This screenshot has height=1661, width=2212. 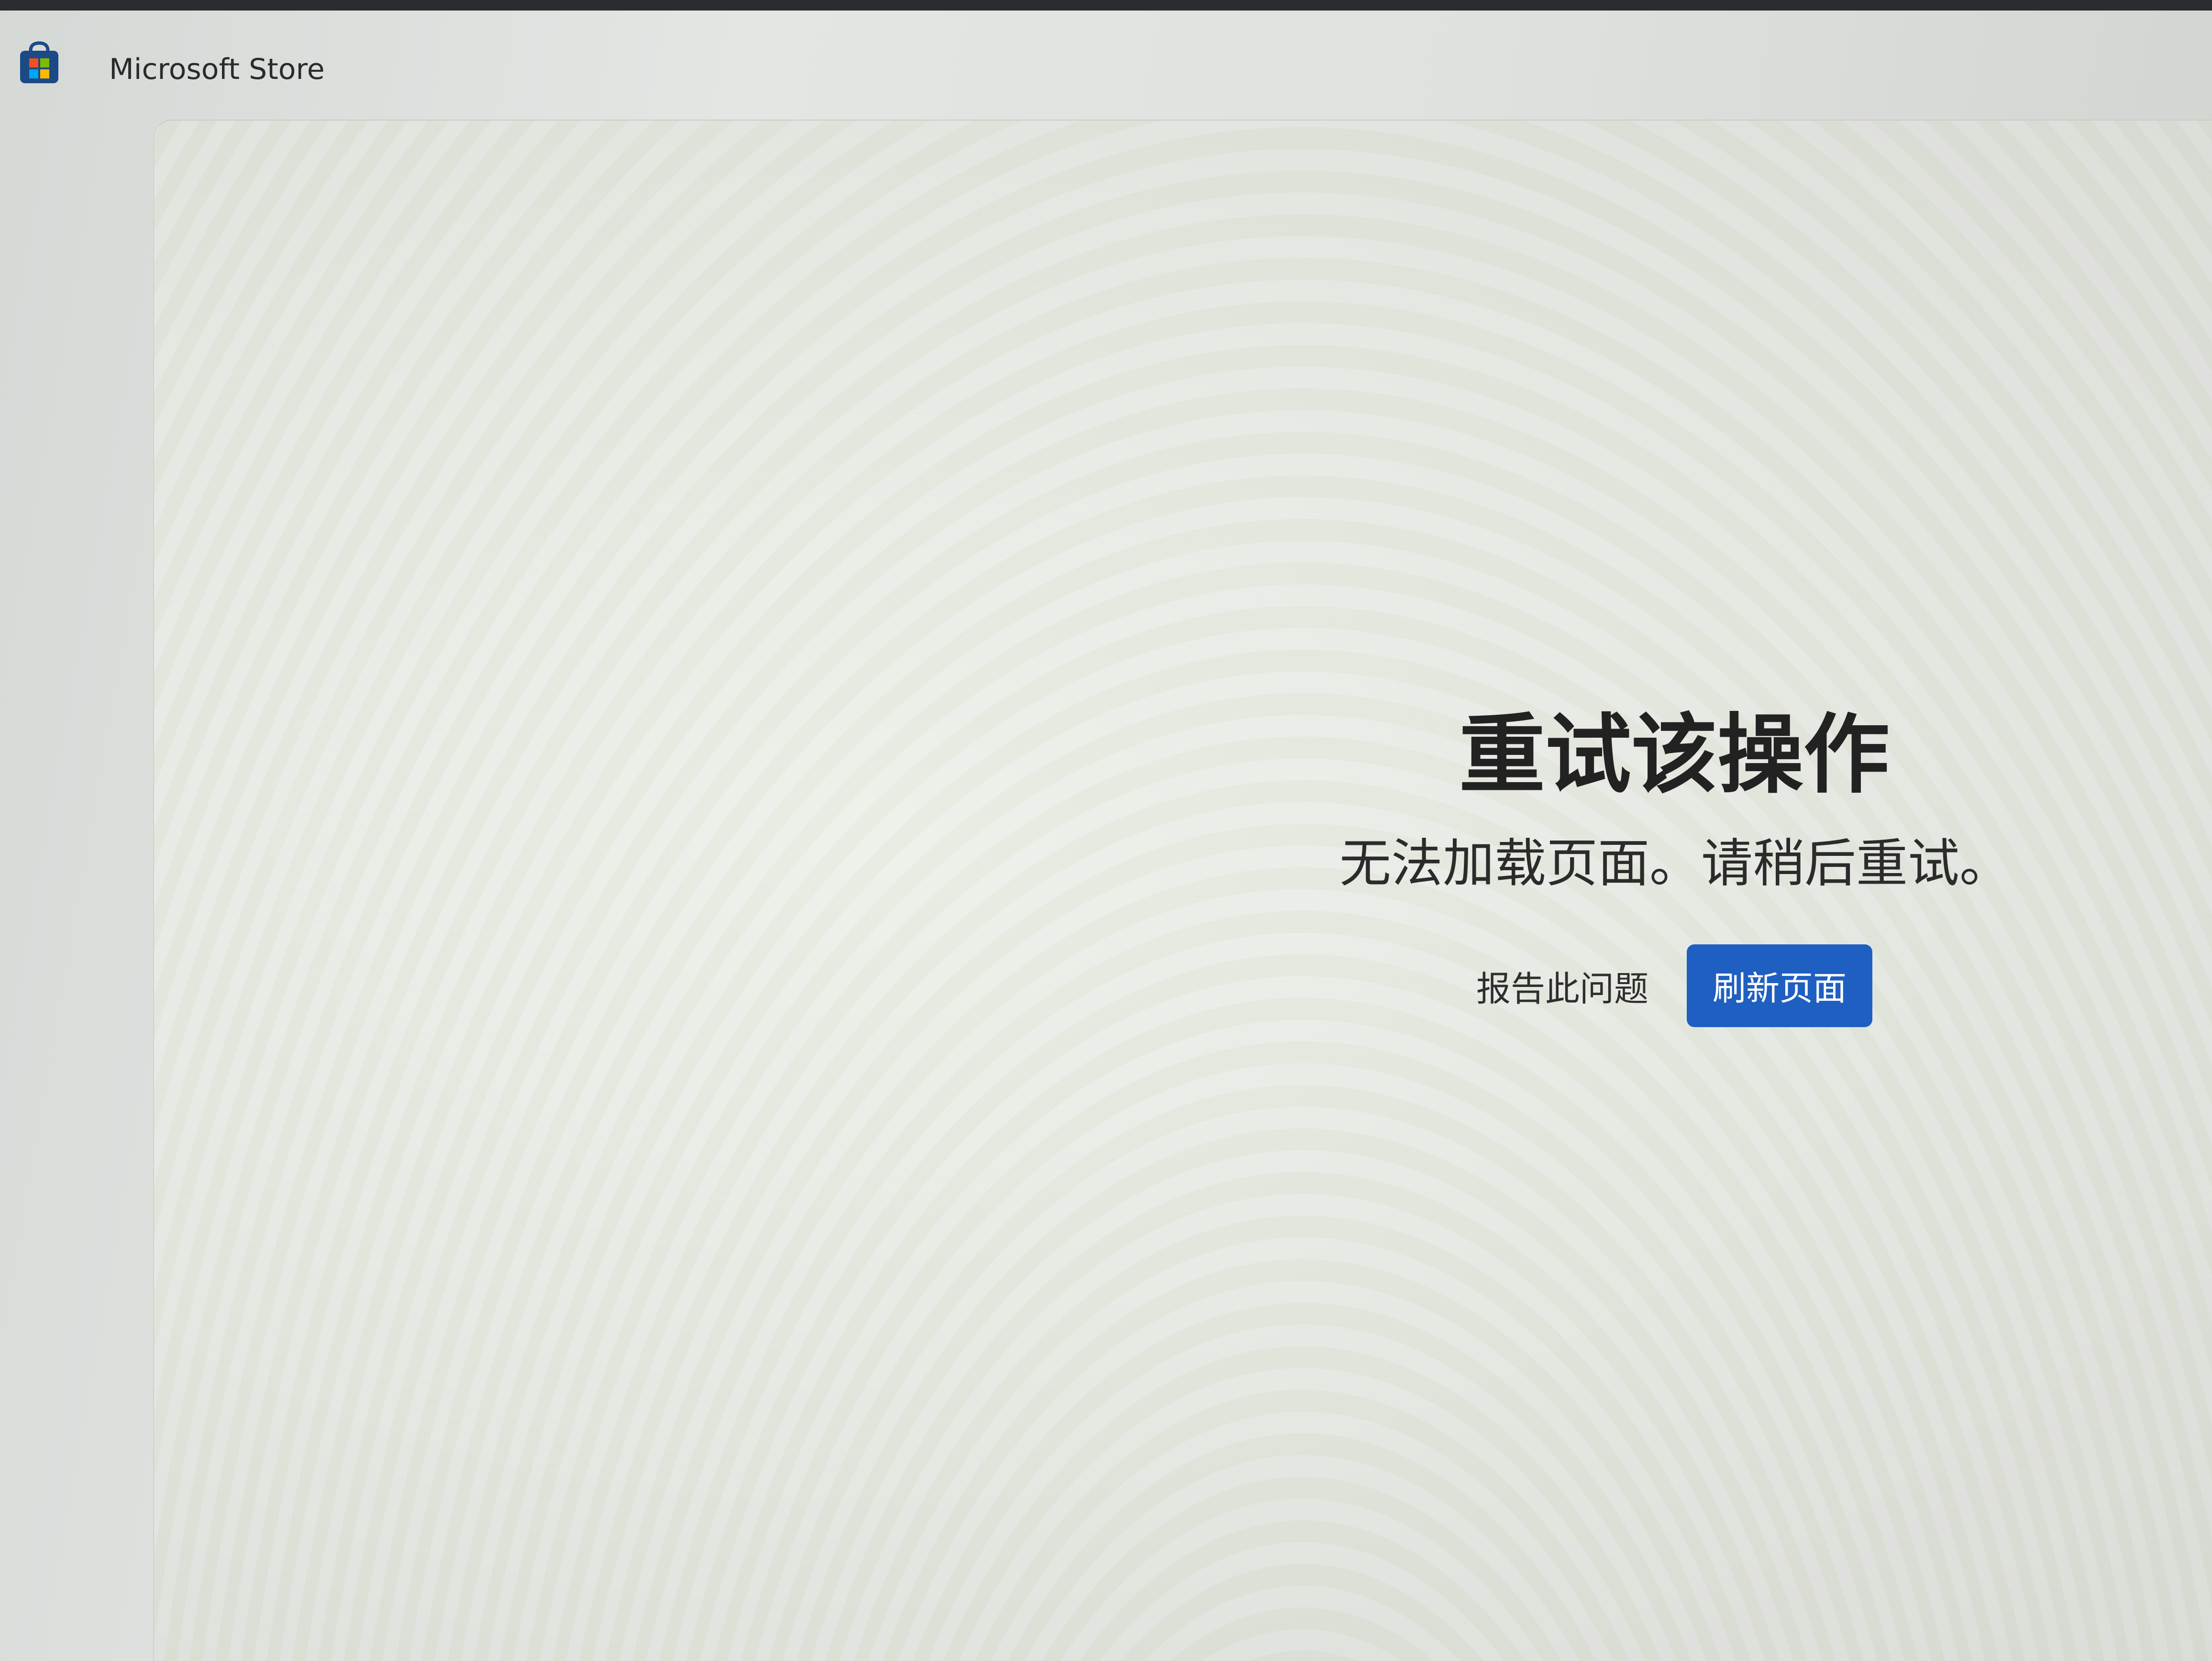 I want to click on title-bar: Microsoft Store, so click(x=1106, y=63).